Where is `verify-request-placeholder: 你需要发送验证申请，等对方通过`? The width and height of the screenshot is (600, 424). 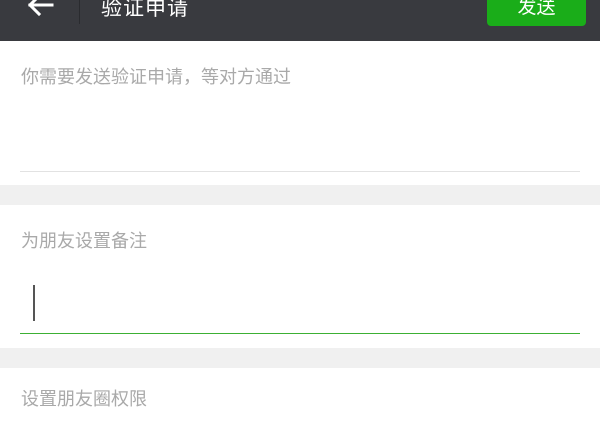 verify-request-placeholder: 你需要发送验证申请，等对方通过 is located at coordinates (156, 77).